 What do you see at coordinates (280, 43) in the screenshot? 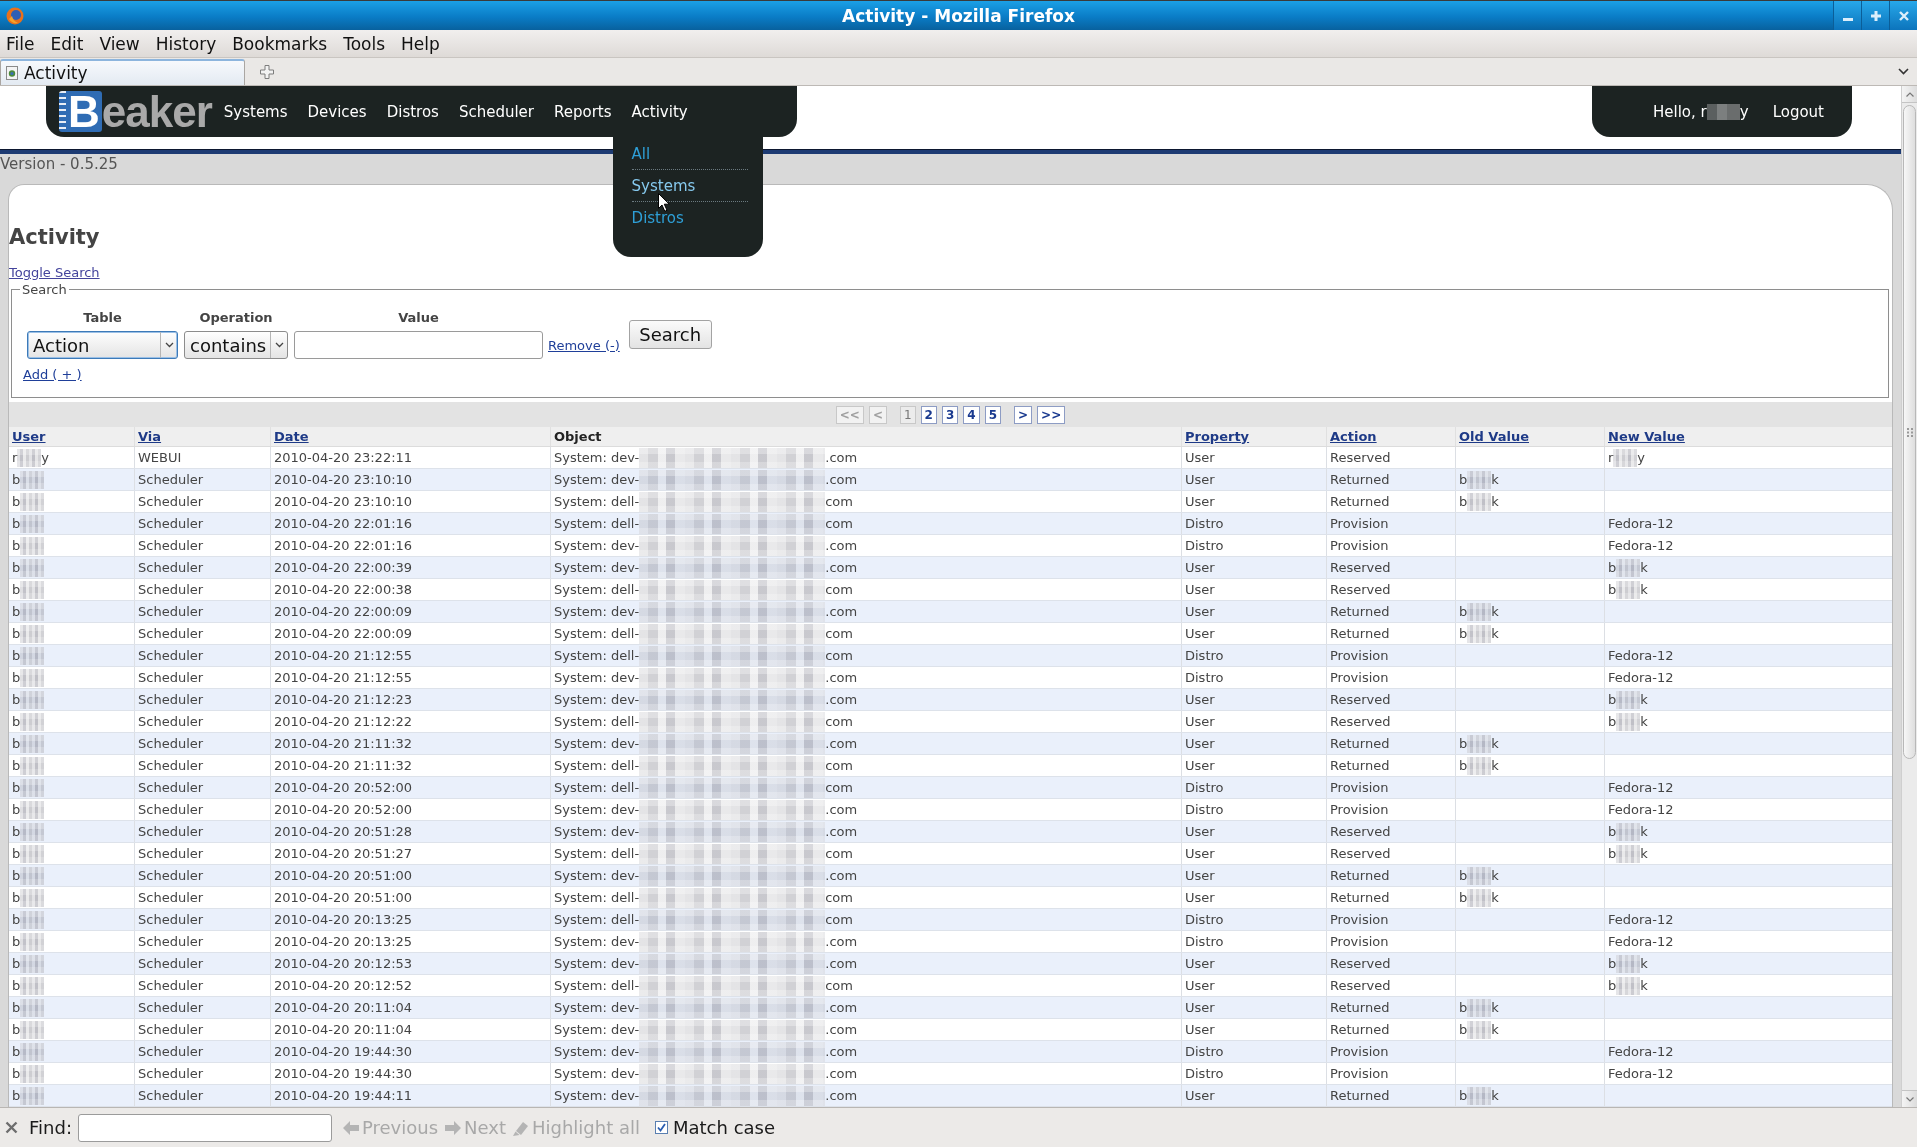
I see `menu-item: Bookmarks` at bounding box center [280, 43].